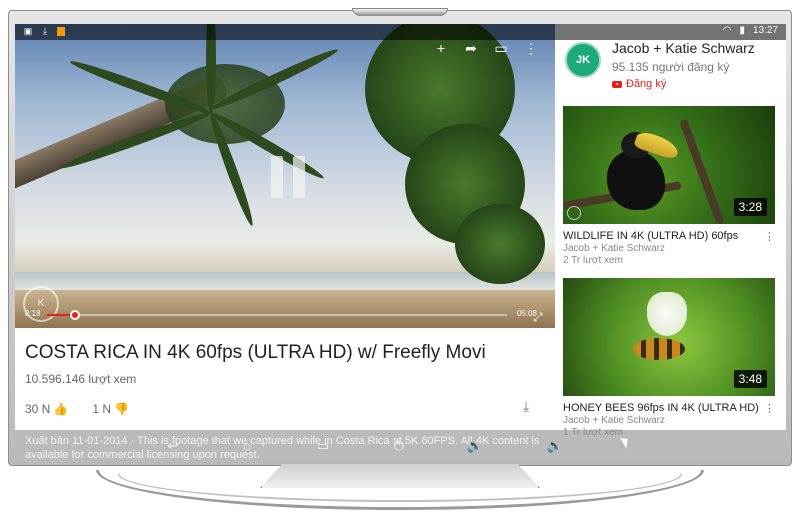 The width and height of the screenshot is (800, 520). Describe the element at coordinates (683, 48) in the screenshot. I see `channel-name: Jacob + Katie Schwarz` at that location.